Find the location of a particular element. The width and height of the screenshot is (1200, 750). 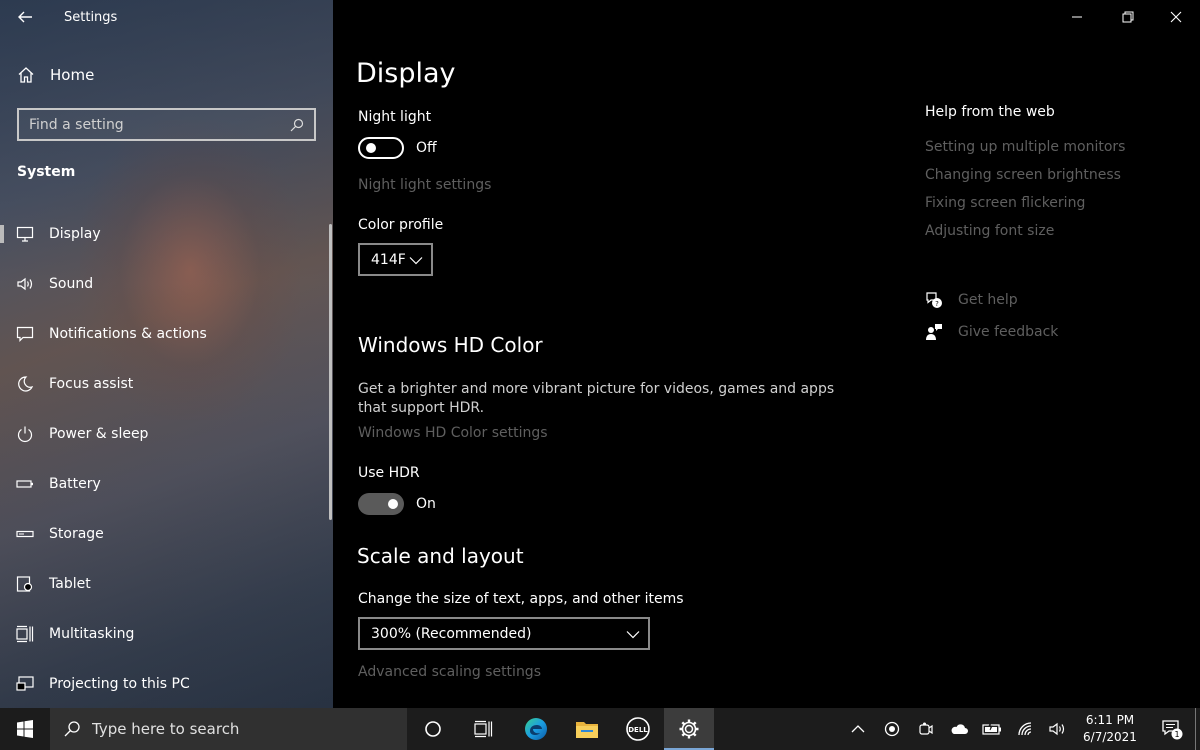

give-feedback-link: Give feedback is located at coordinates (991, 332).